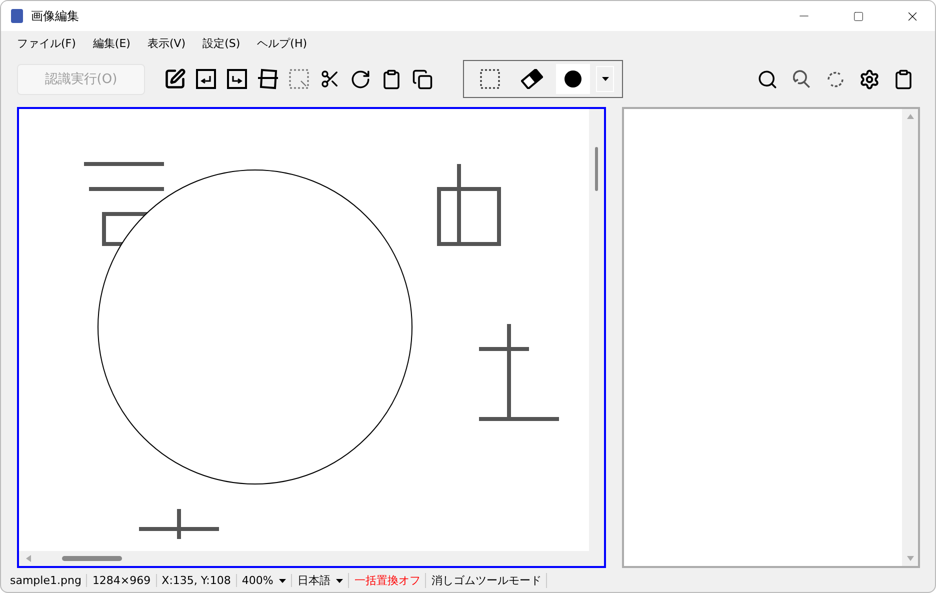 Image resolution: width=936 pixels, height=593 pixels. What do you see at coordinates (490, 79) in the screenshot?
I see `dotted-rectangle-icon` at bounding box center [490, 79].